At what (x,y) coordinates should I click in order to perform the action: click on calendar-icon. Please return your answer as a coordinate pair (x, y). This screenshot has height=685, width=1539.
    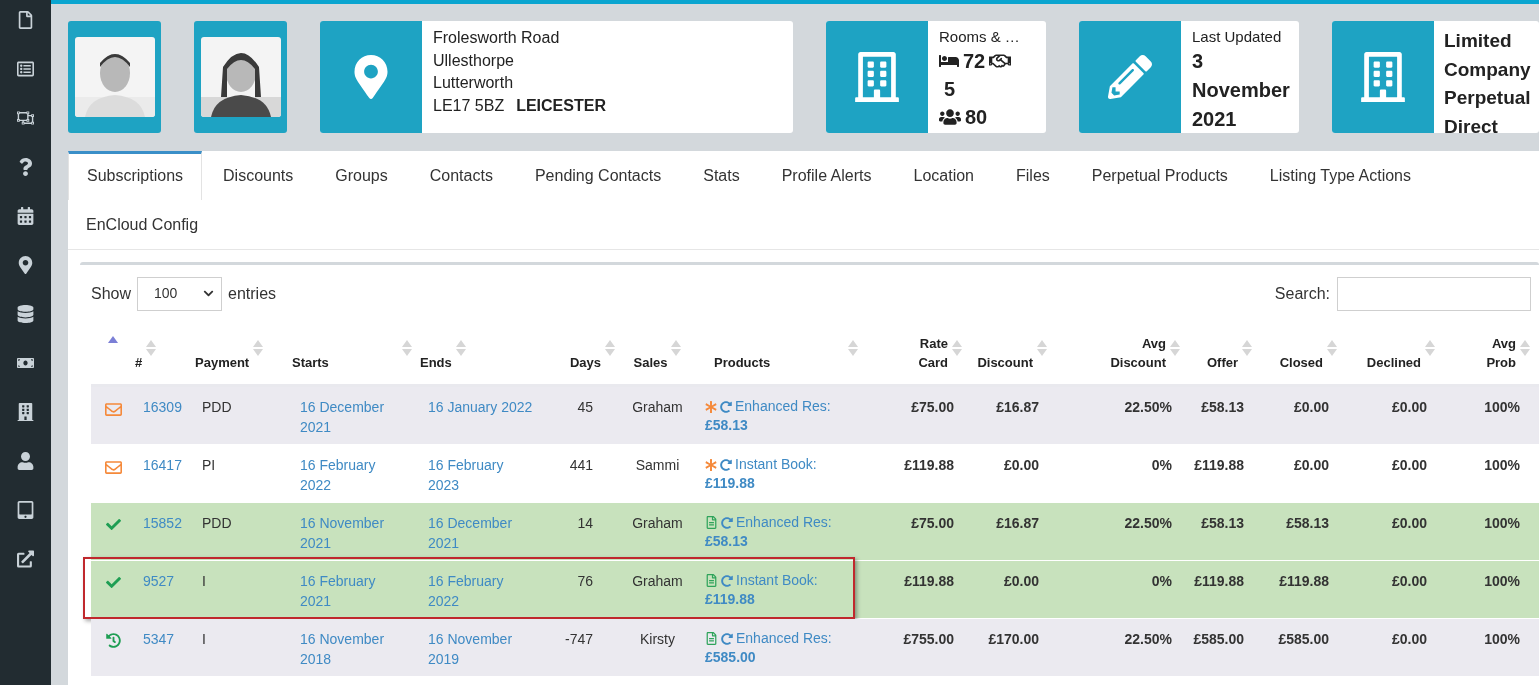
    Looking at the image, I should click on (25, 216).